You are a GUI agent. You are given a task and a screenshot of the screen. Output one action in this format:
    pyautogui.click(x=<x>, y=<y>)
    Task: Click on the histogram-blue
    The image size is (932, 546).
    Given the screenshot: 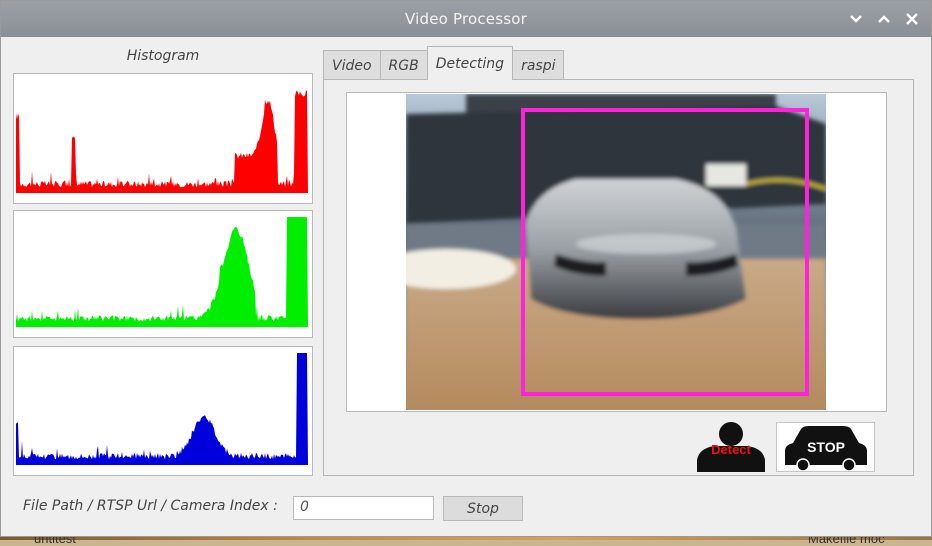 What is the action you would take?
    pyautogui.click(x=163, y=411)
    